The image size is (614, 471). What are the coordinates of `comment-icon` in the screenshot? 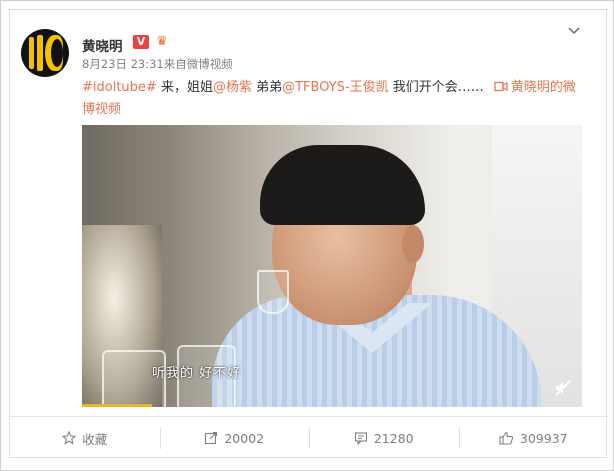 It's located at (360, 438).